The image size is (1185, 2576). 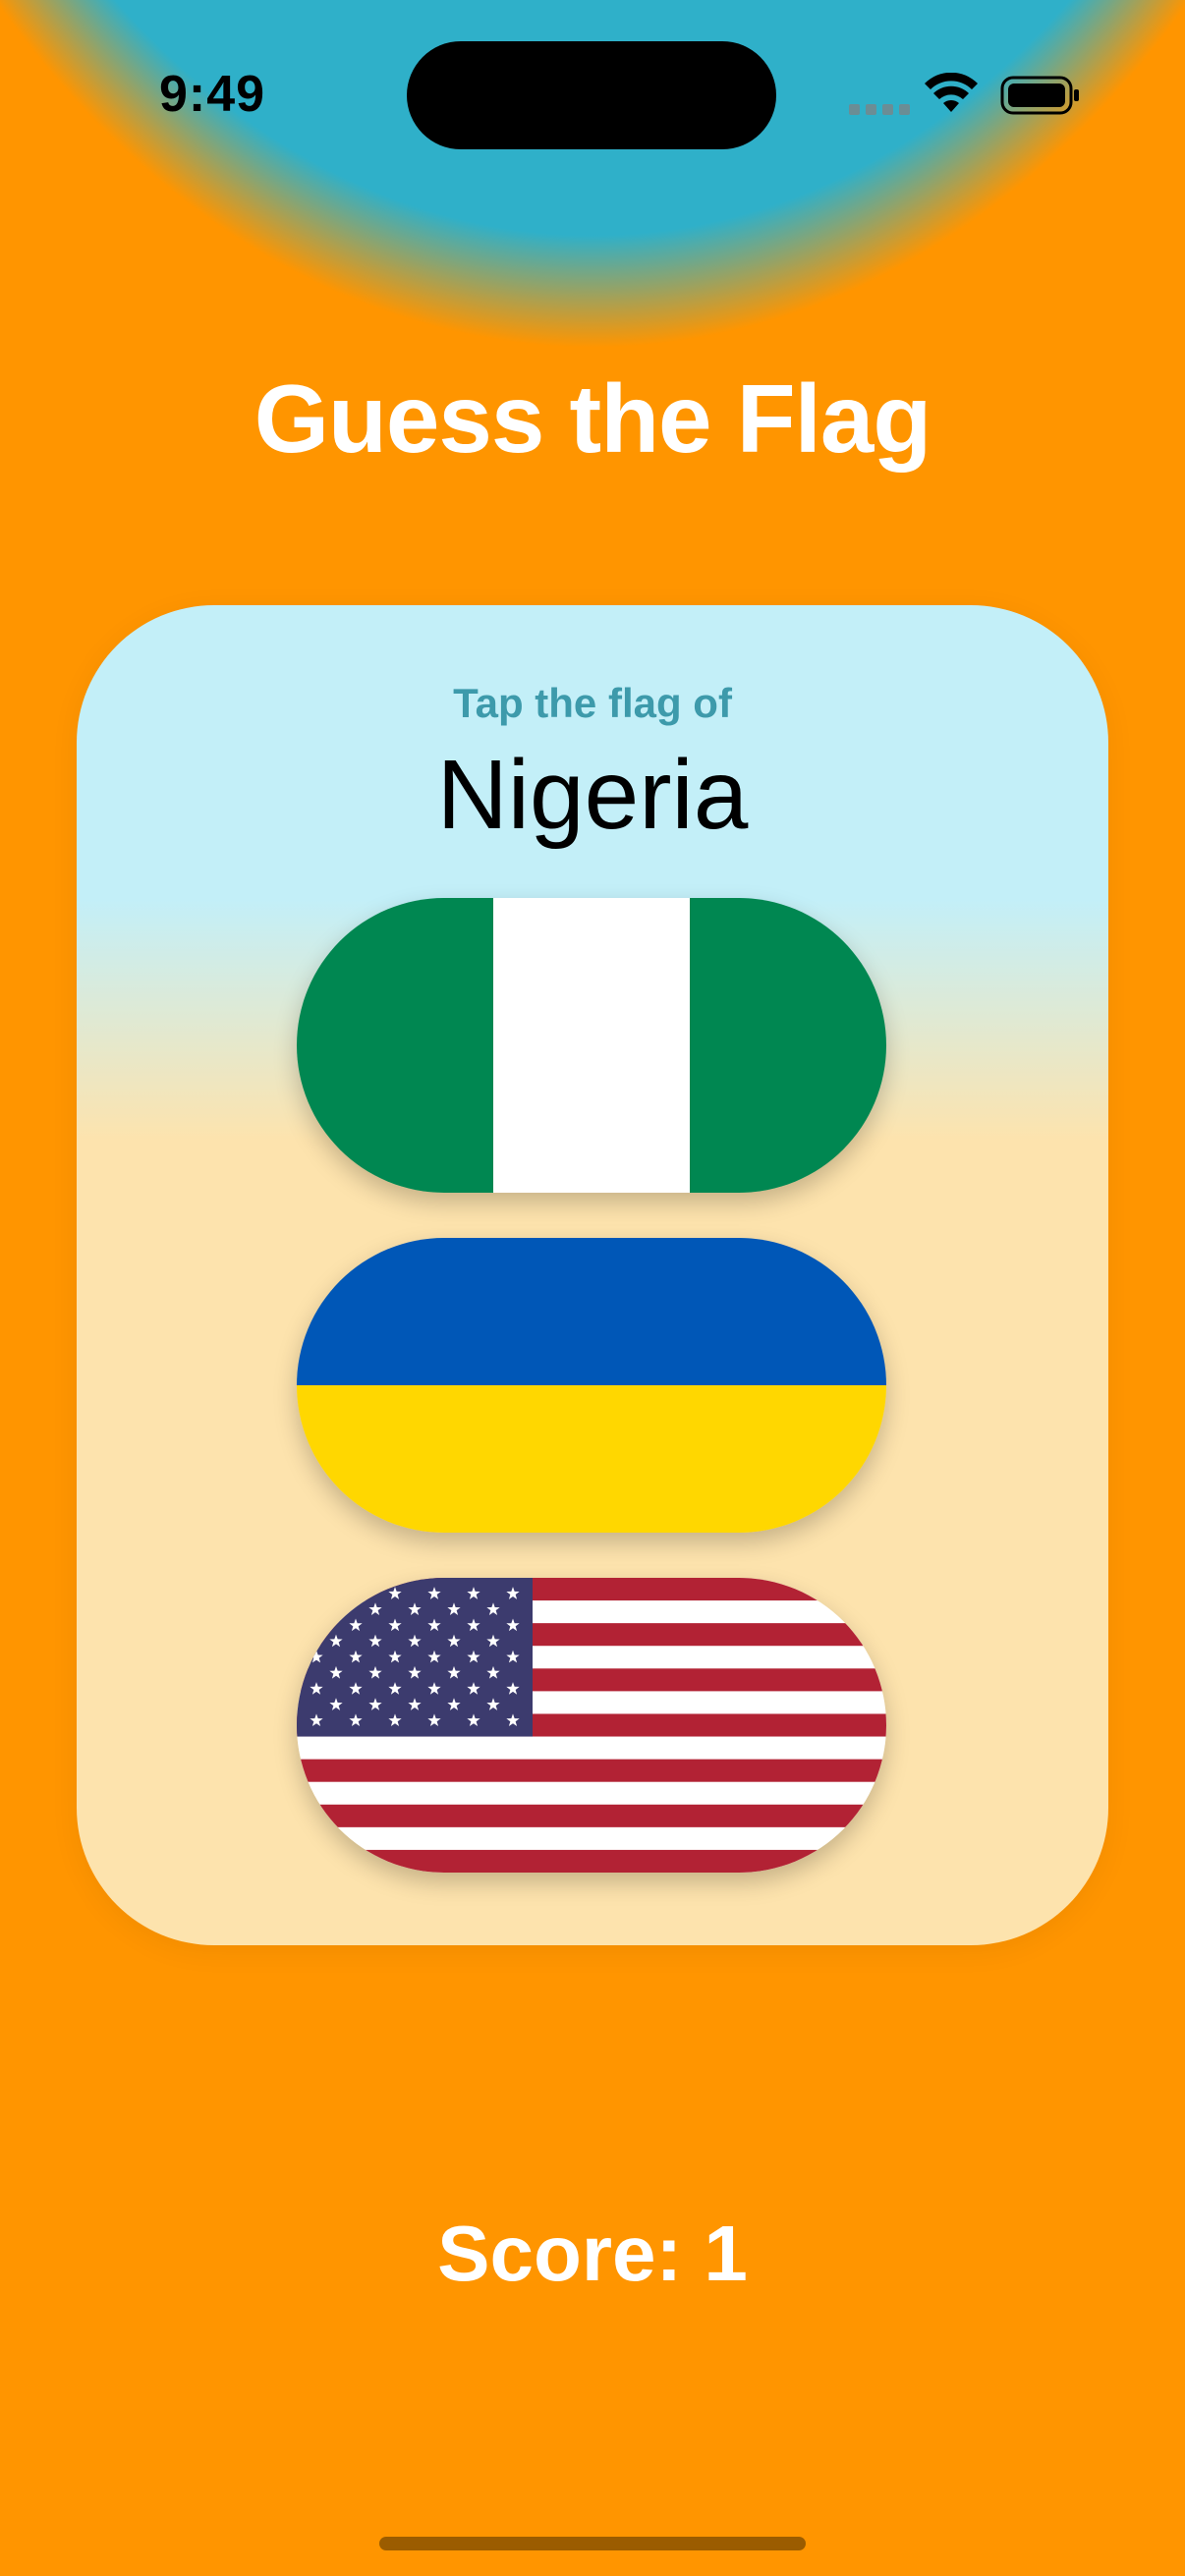 I want to click on flag-button-nigeria, so click(x=592, y=1045).